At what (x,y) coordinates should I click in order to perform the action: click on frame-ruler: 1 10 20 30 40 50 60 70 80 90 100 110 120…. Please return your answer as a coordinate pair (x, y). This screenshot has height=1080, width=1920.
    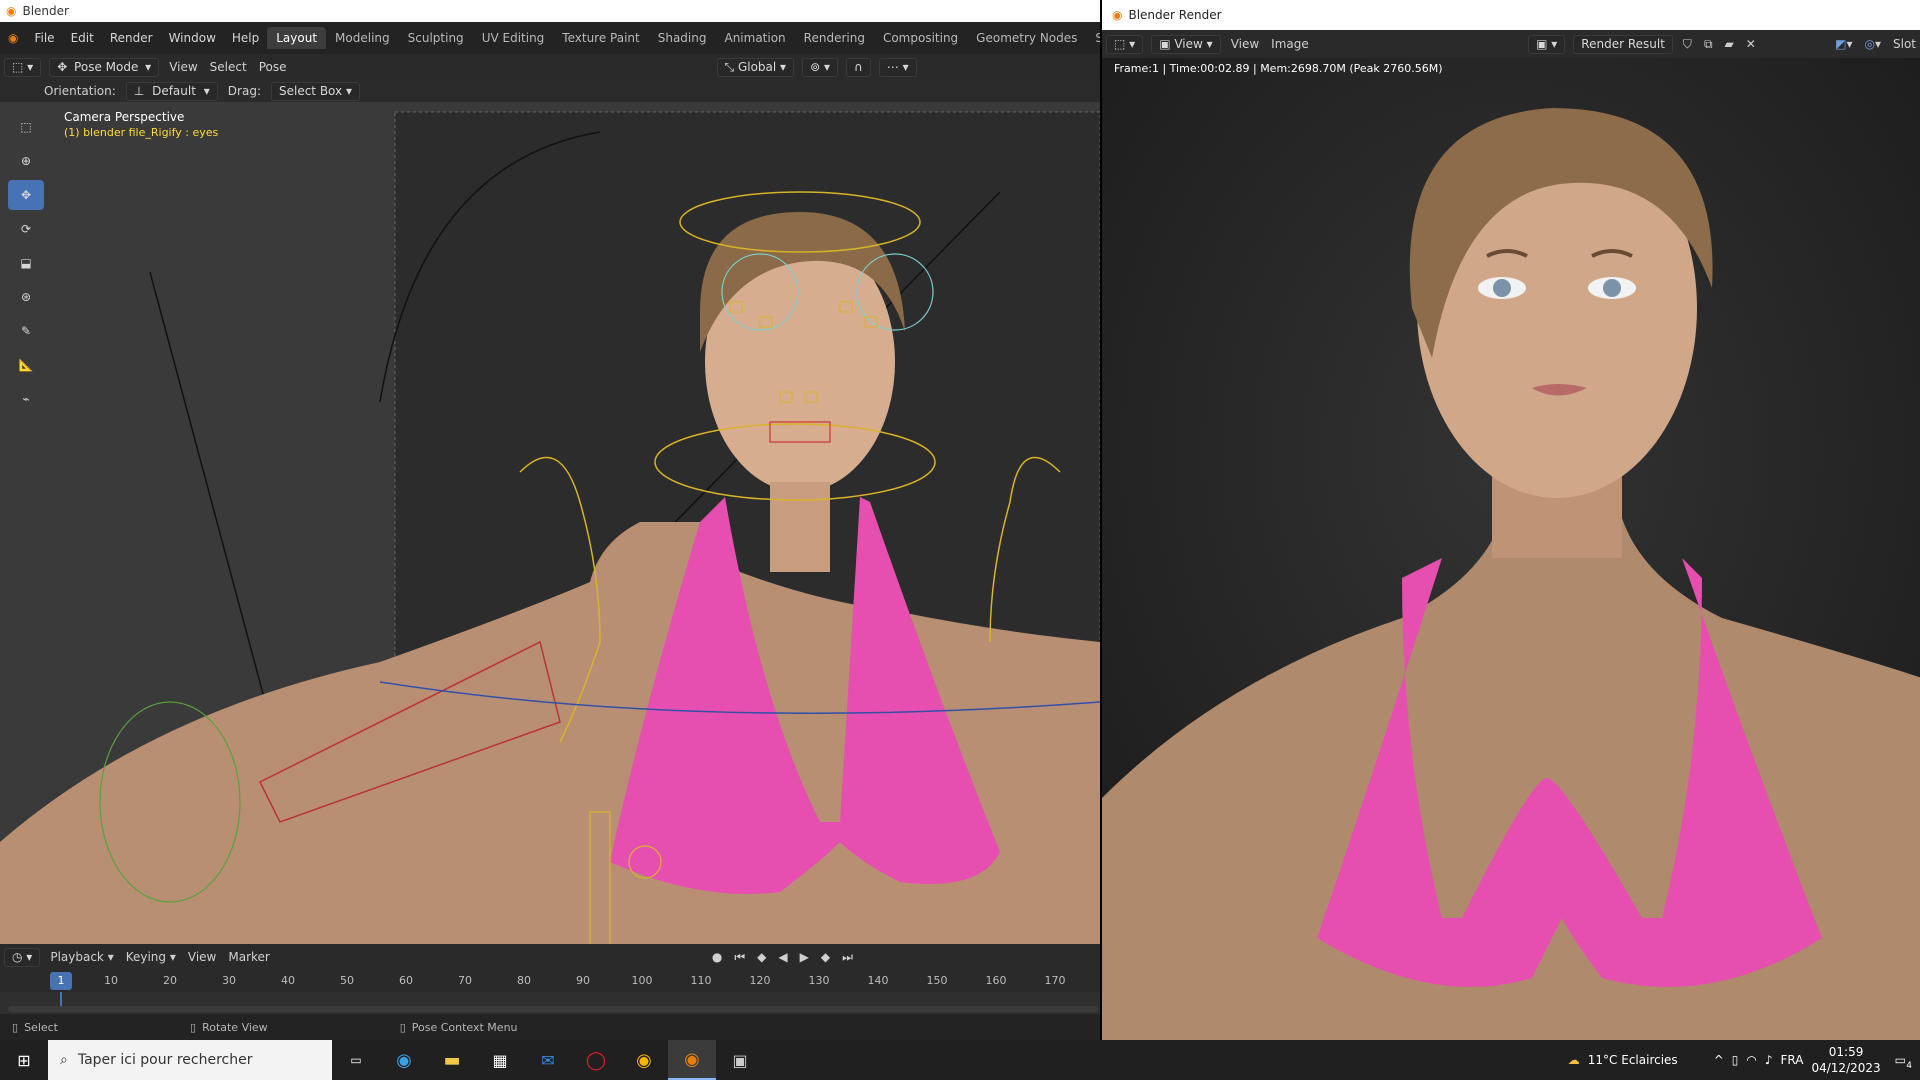
    Looking at the image, I should click on (550, 981).